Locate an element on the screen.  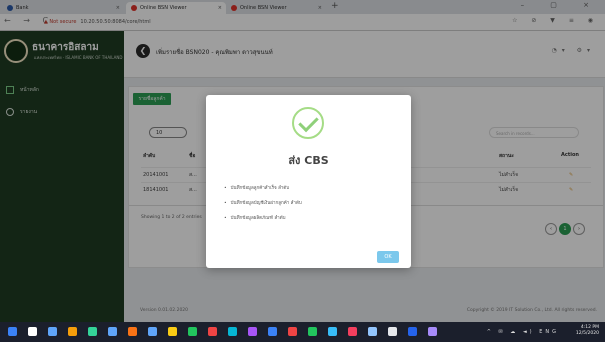
tray-icons: ^ ✉ ☁ ◄) ENG is located at coordinates (523, 332).